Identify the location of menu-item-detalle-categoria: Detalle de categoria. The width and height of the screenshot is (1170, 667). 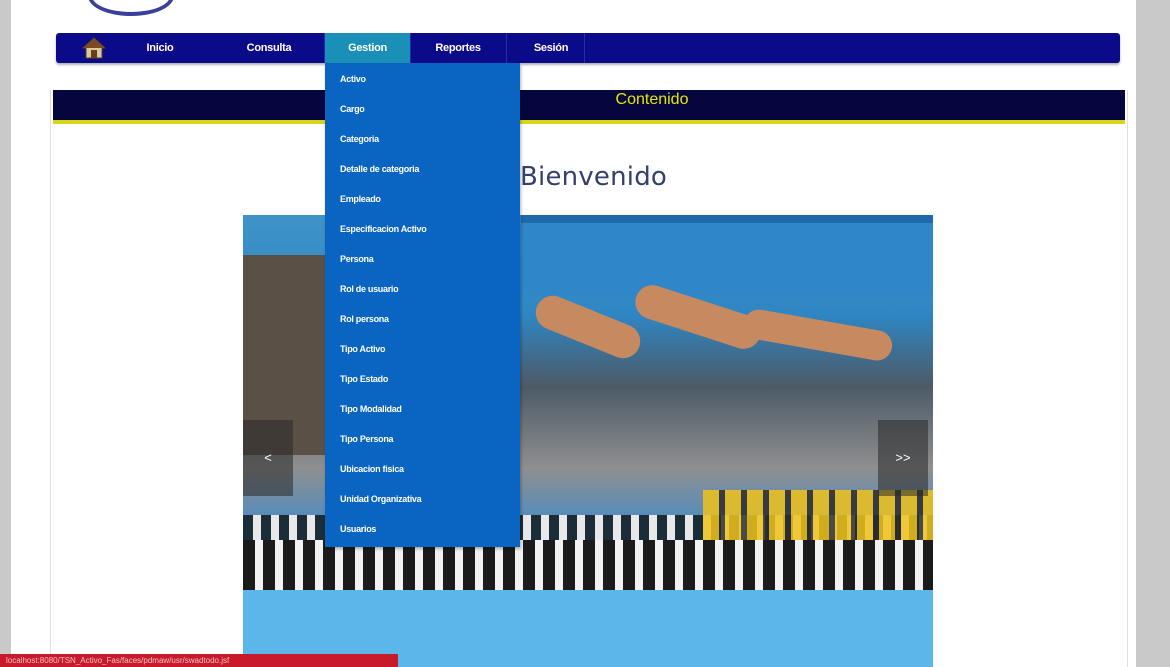
(379, 169).